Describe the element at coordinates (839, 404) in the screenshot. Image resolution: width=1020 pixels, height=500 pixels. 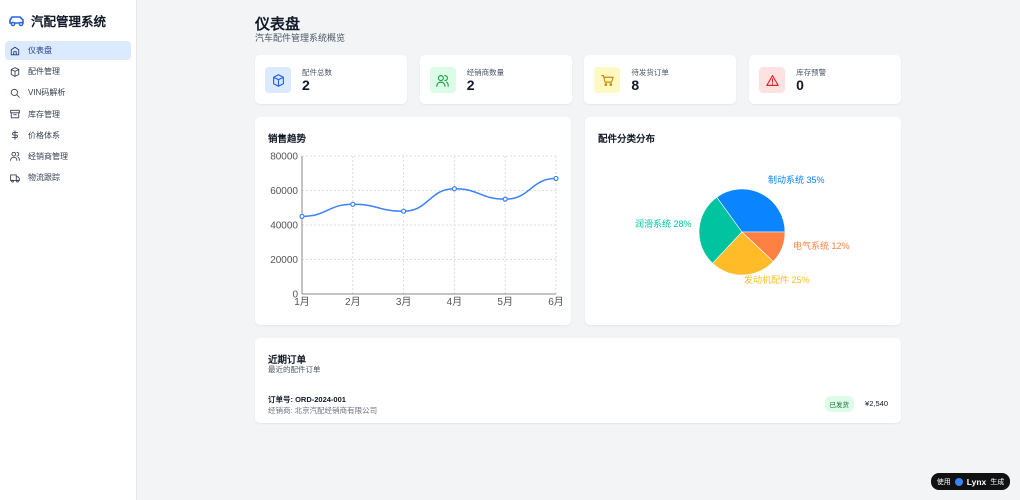
I see `status-badge: 已发货` at that location.